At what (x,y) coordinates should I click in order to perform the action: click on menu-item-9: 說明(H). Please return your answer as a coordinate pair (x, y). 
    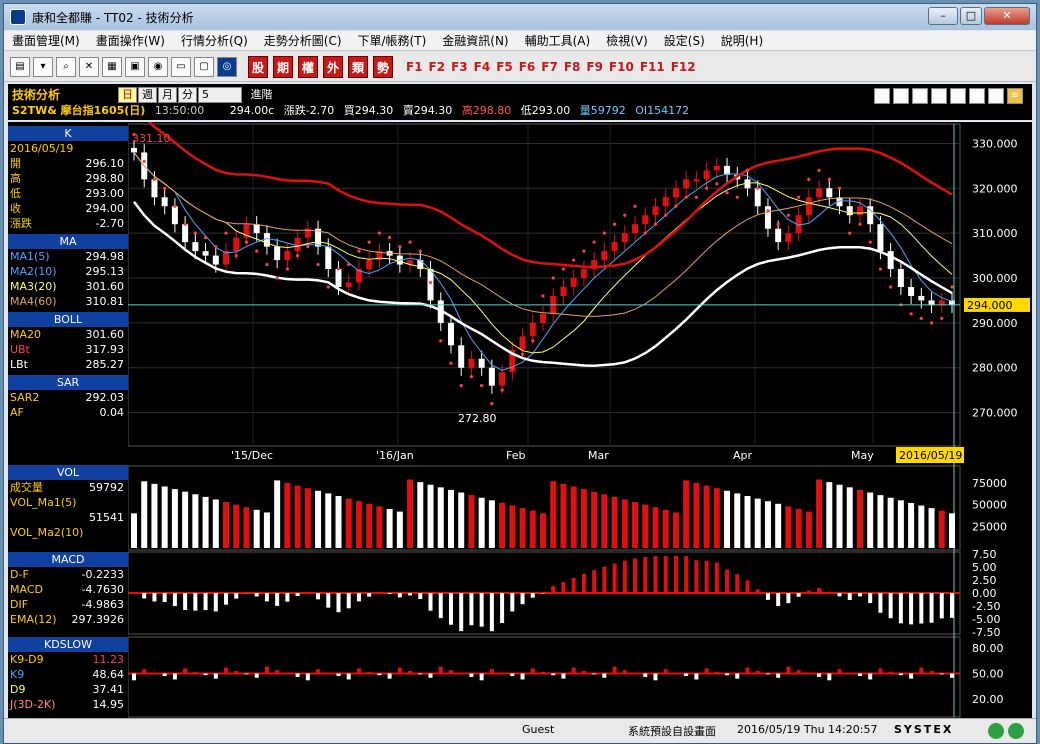
    Looking at the image, I should click on (742, 40).